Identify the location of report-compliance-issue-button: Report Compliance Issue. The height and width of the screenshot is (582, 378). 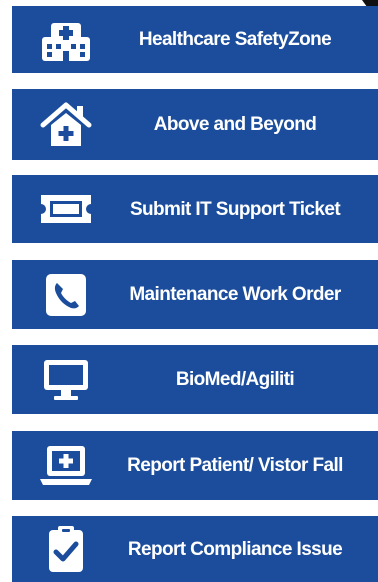
(195, 549).